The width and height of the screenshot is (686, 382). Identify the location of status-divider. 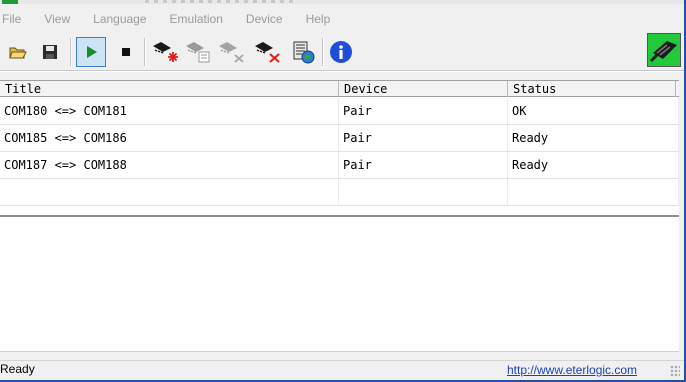
(342, 360).